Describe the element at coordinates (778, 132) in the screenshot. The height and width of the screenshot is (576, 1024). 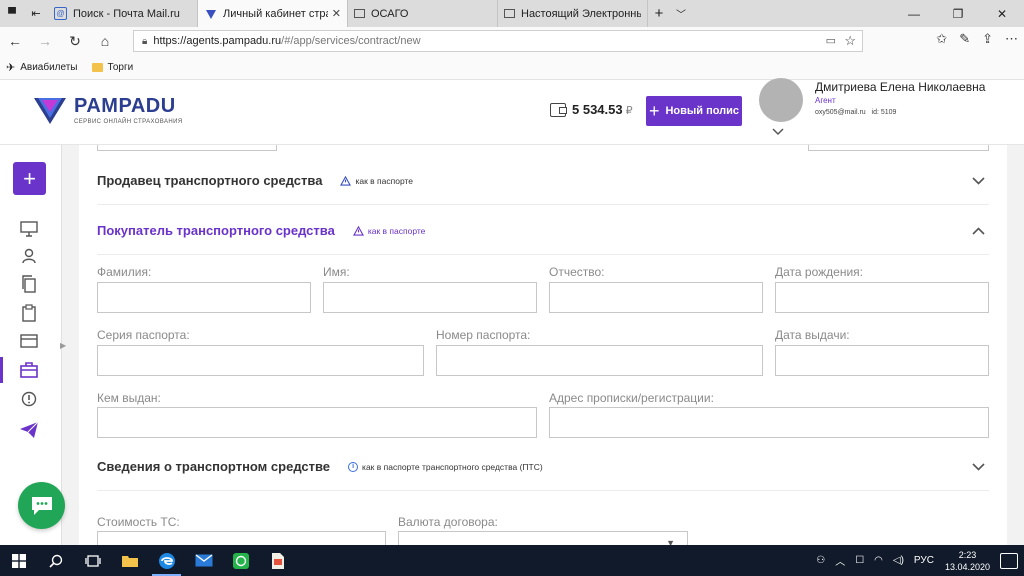
I see `user-menu-chevron-icon` at that location.